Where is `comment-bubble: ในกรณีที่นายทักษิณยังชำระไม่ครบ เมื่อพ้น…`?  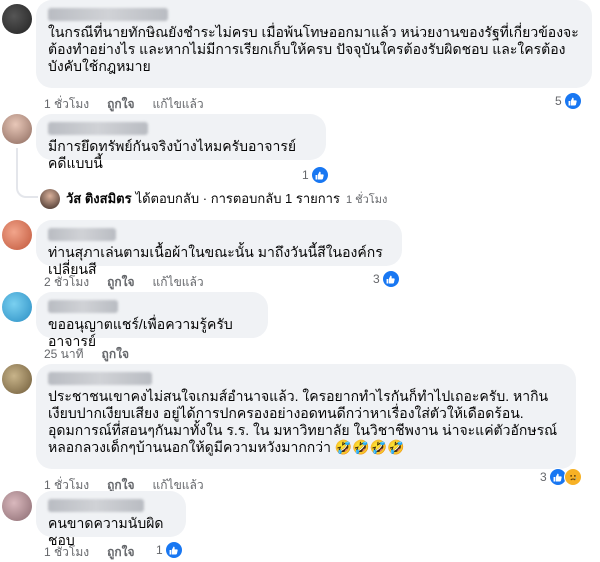
comment-bubble: ในกรณีที่นายทักษิณยังชำระไม่ครบ เมื่อพ้น… is located at coordinates (314, 44).